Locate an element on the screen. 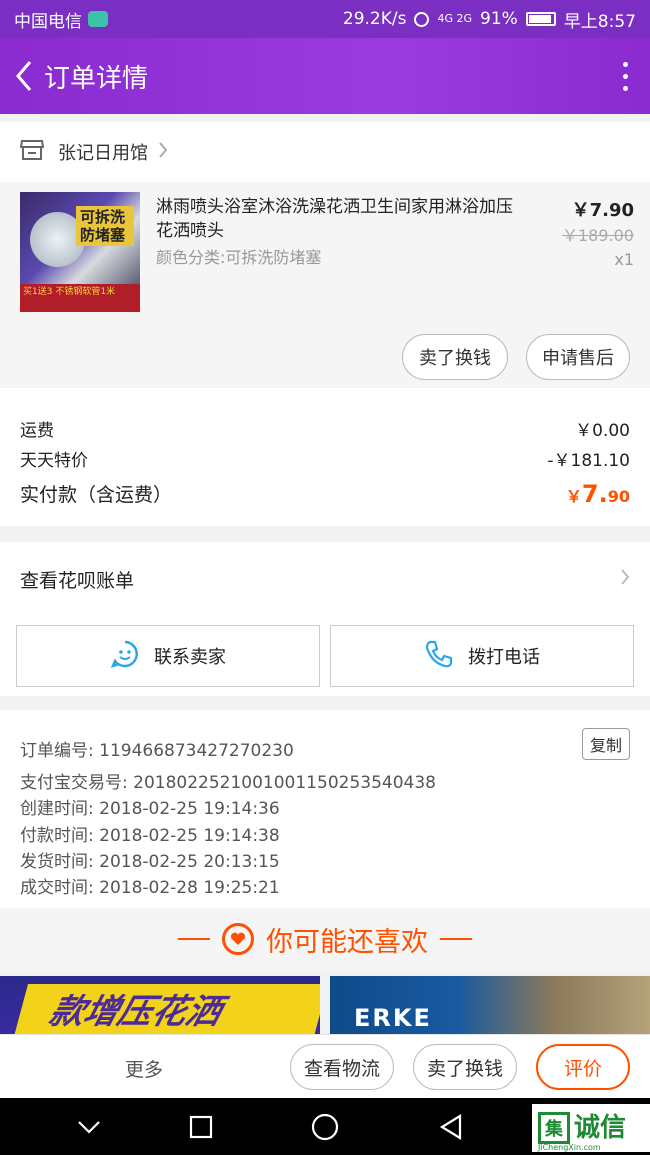 The image size is (650, 1155). recommend-header: 你可能还喜欢 is located at coordinates (325, 939).